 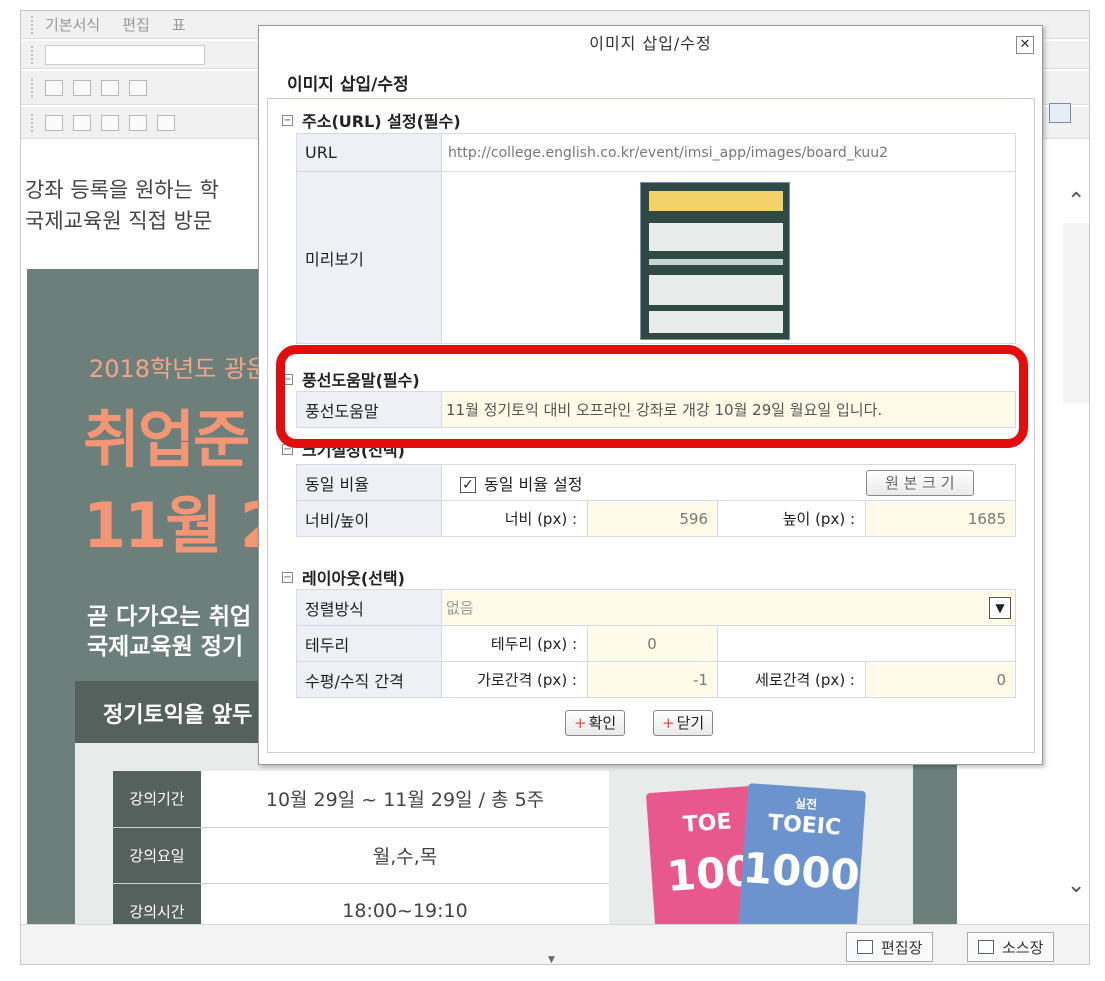 I want to click on edit-mode-icon, so click(x=865, y=947).